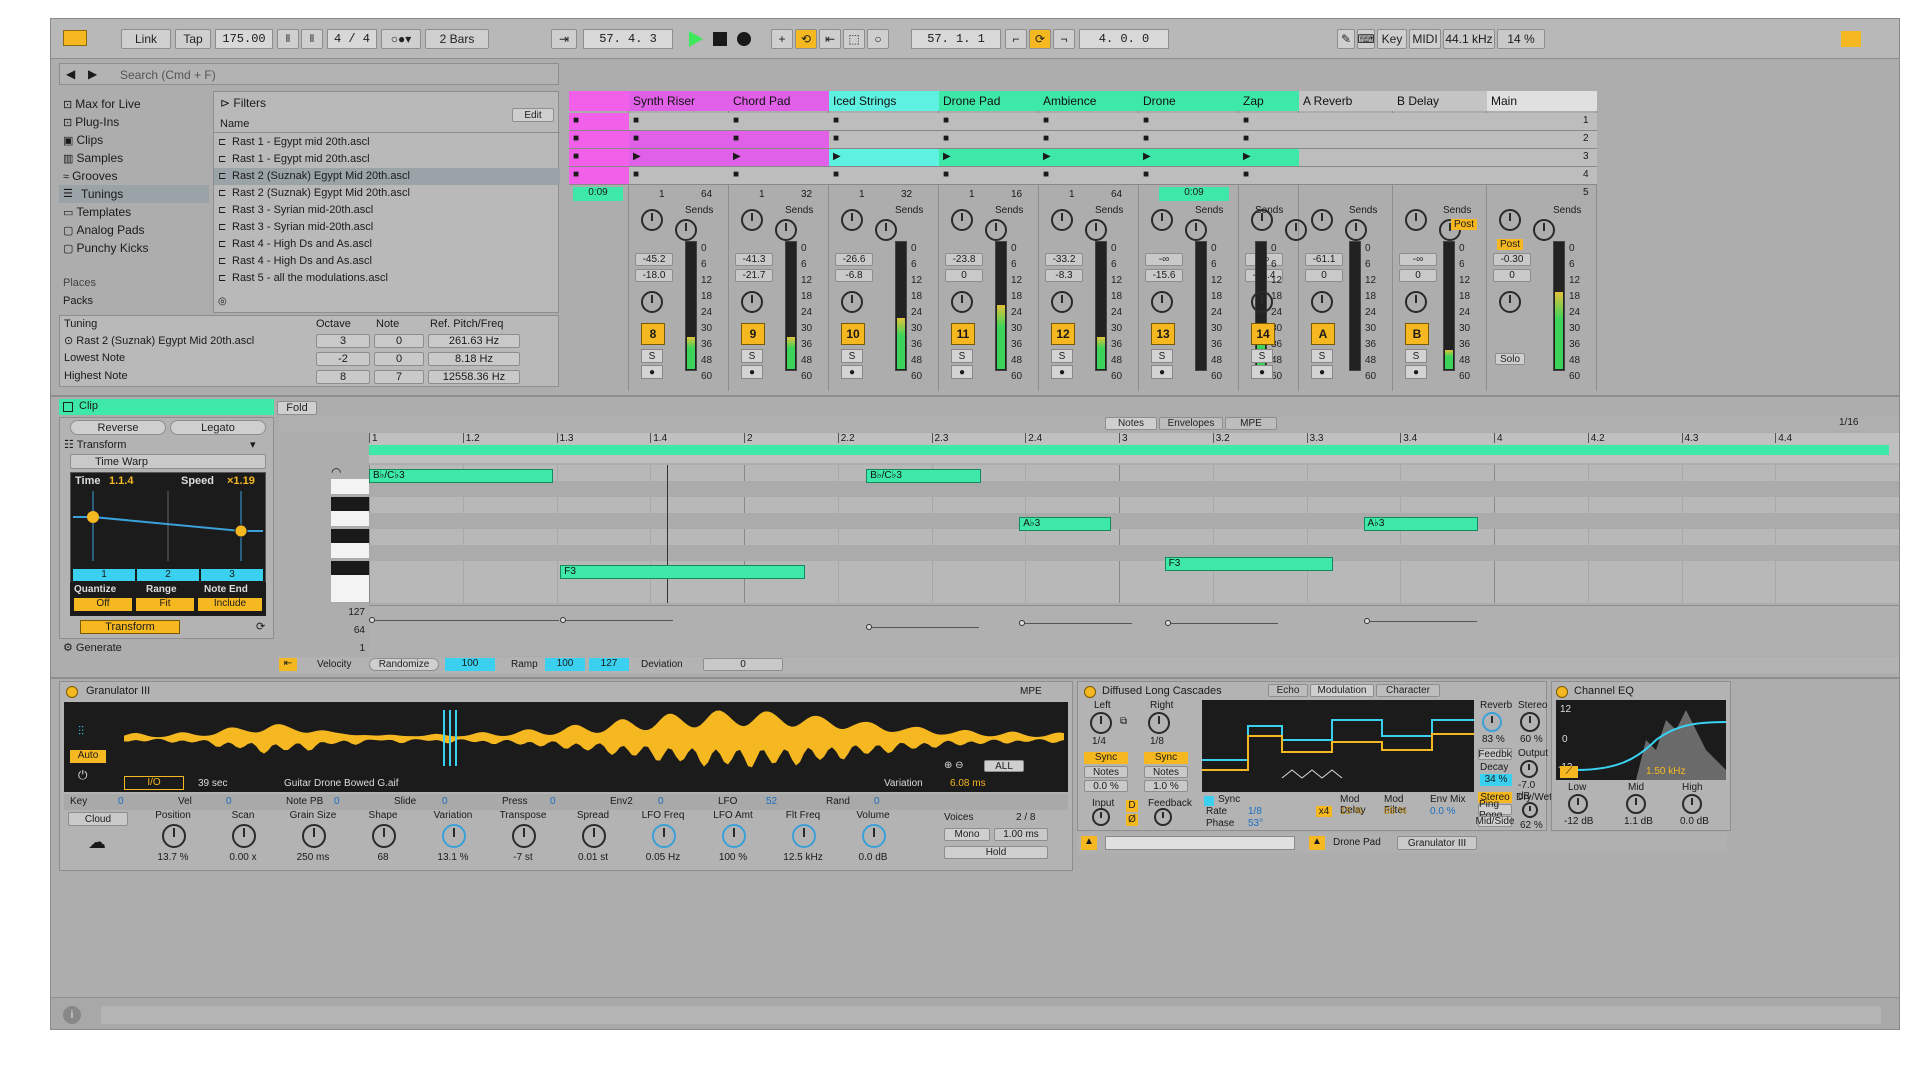 This screenshot has width=1920, height=1080. I want to click on ramp-end: 127, so click(609, 664).